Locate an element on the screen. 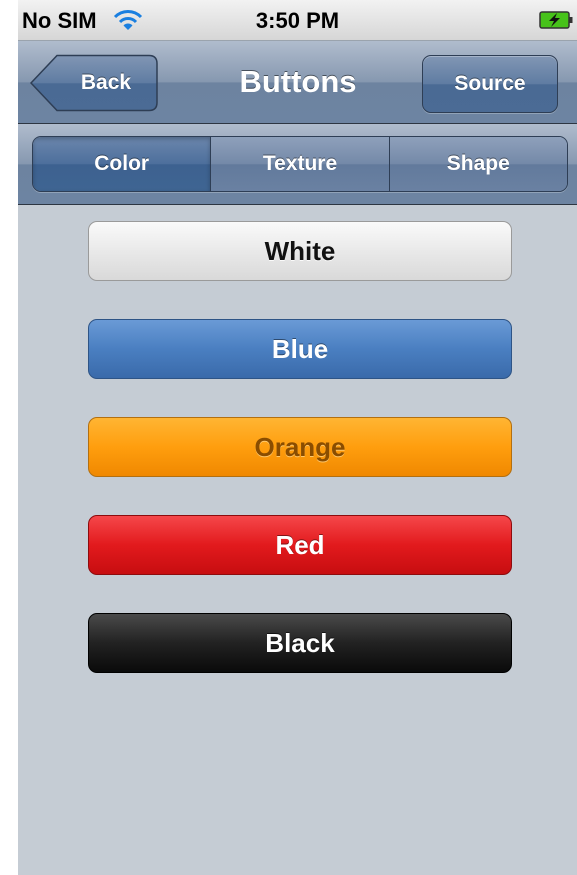  black-button: Black is located at coordinates (300, 643).